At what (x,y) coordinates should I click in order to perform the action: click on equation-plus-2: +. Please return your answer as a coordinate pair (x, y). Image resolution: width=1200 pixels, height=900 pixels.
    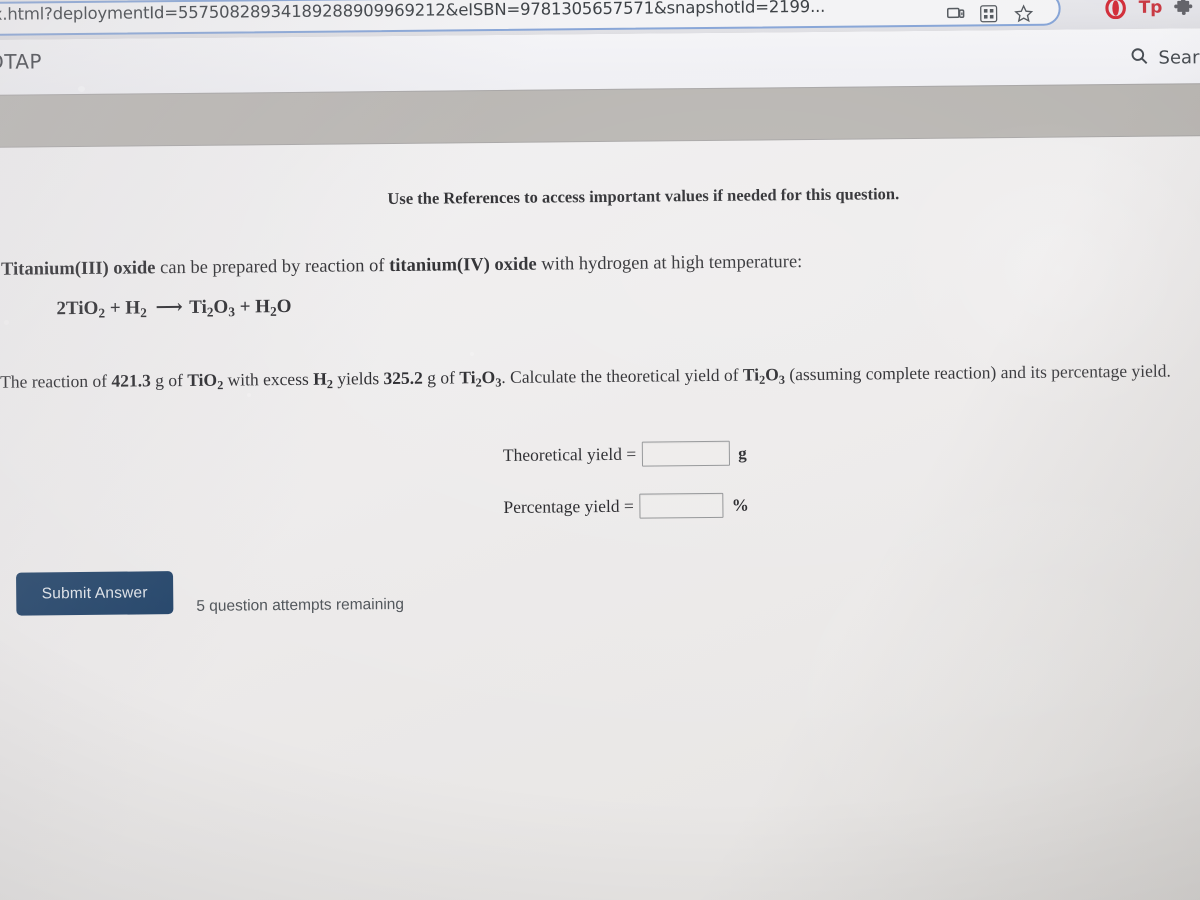
    Looking at the image, I should click on (247, 307).